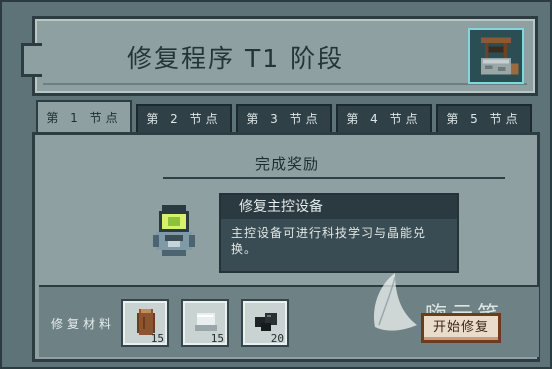 Image resolution: width=552 pixels, height=369 pixels. I want to click on material-slot-wood: 15, so click(145, 323).